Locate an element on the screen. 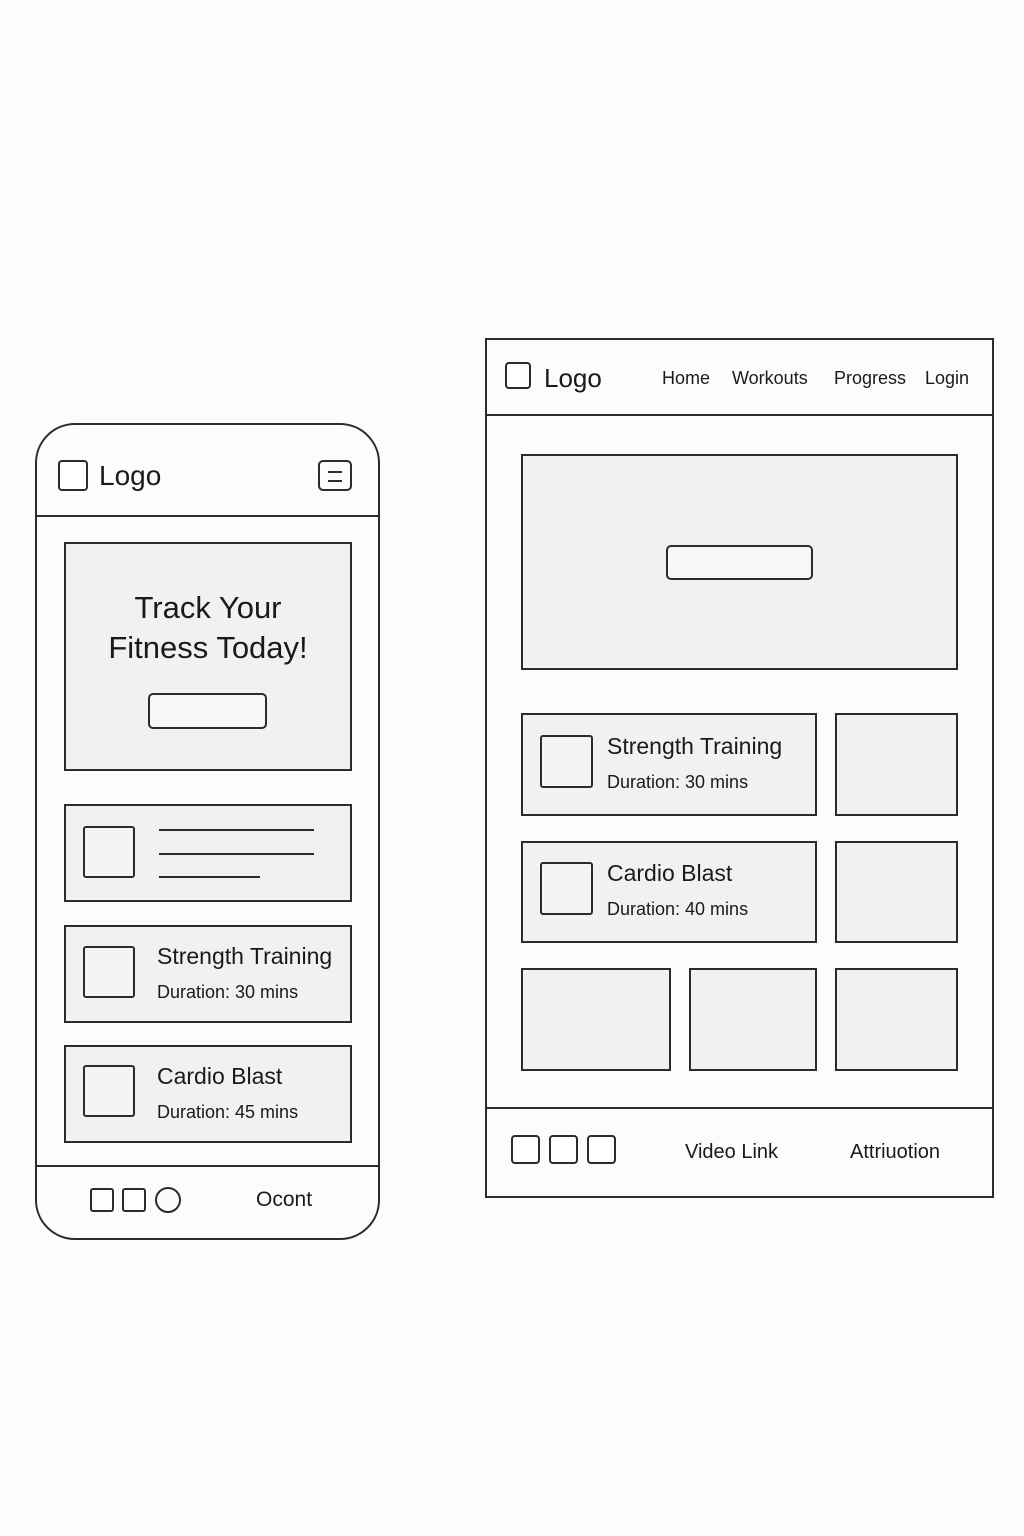  desktop-footer-divider is located at coordinates (739, 1108).